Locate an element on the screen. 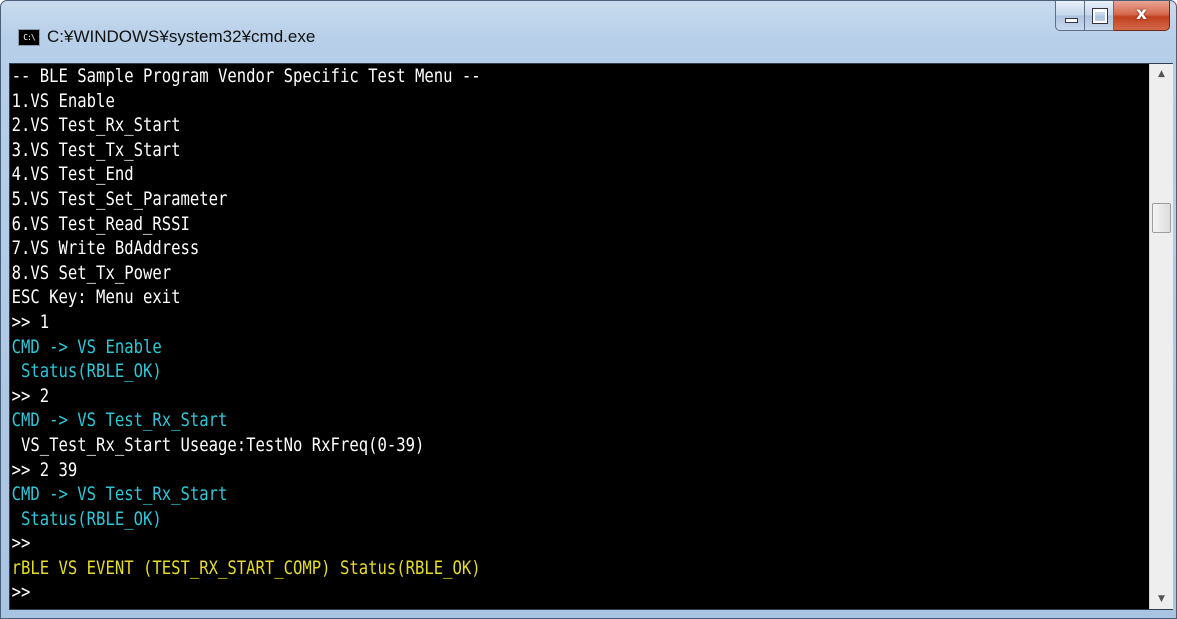 The image size is (1177, 619). console-line: 8.VS Set_Tx_Power is located at coordinates (91, 272).